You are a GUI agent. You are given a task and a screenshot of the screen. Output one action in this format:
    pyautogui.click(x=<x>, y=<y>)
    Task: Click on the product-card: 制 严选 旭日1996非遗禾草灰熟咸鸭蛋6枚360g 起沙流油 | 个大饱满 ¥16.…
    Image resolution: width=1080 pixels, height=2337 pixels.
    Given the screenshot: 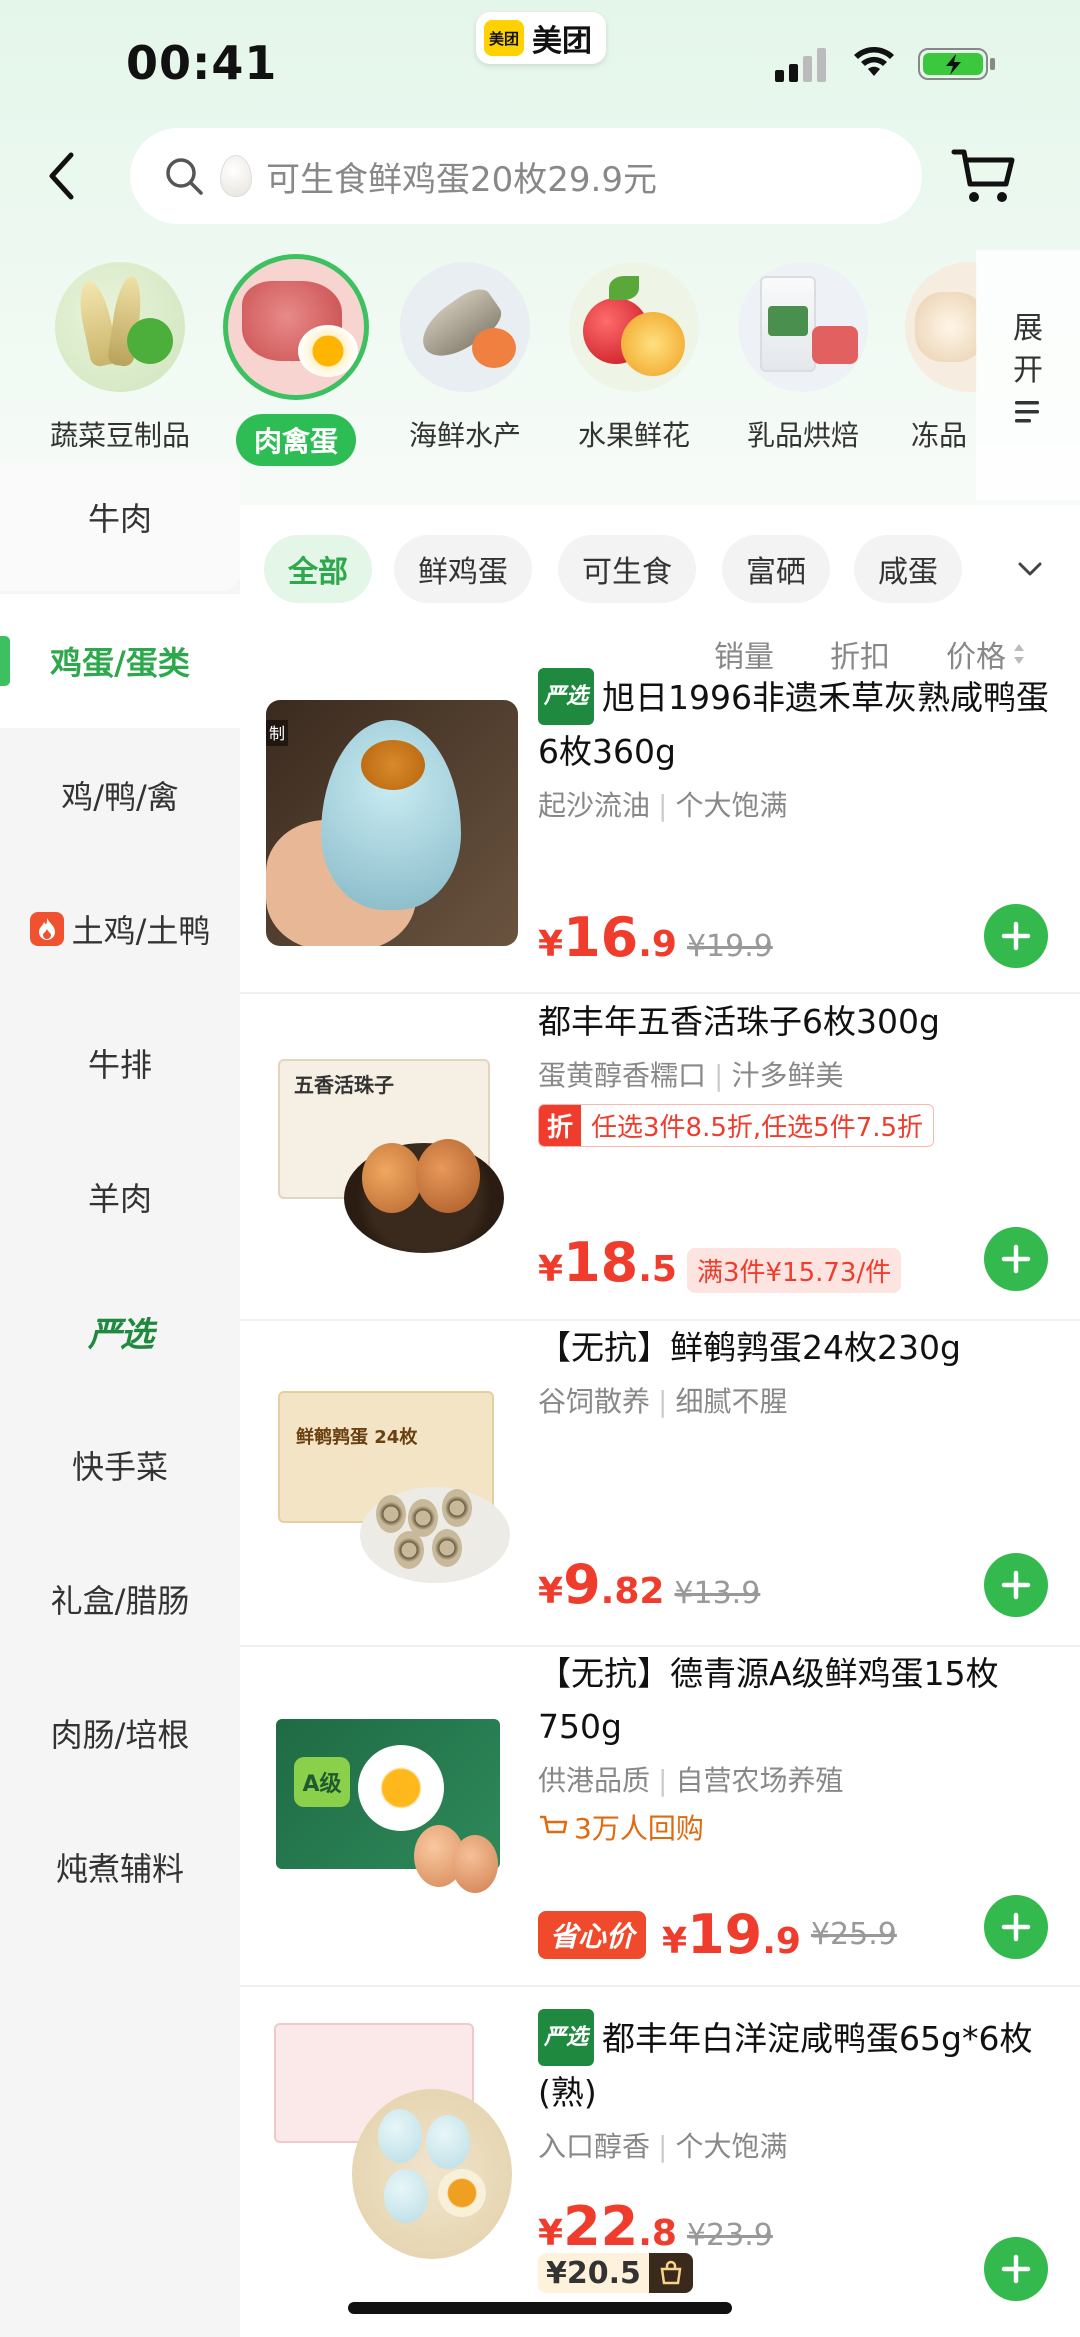 What is the action you would take?
    pyautogui.click(x=660, y=831)
    